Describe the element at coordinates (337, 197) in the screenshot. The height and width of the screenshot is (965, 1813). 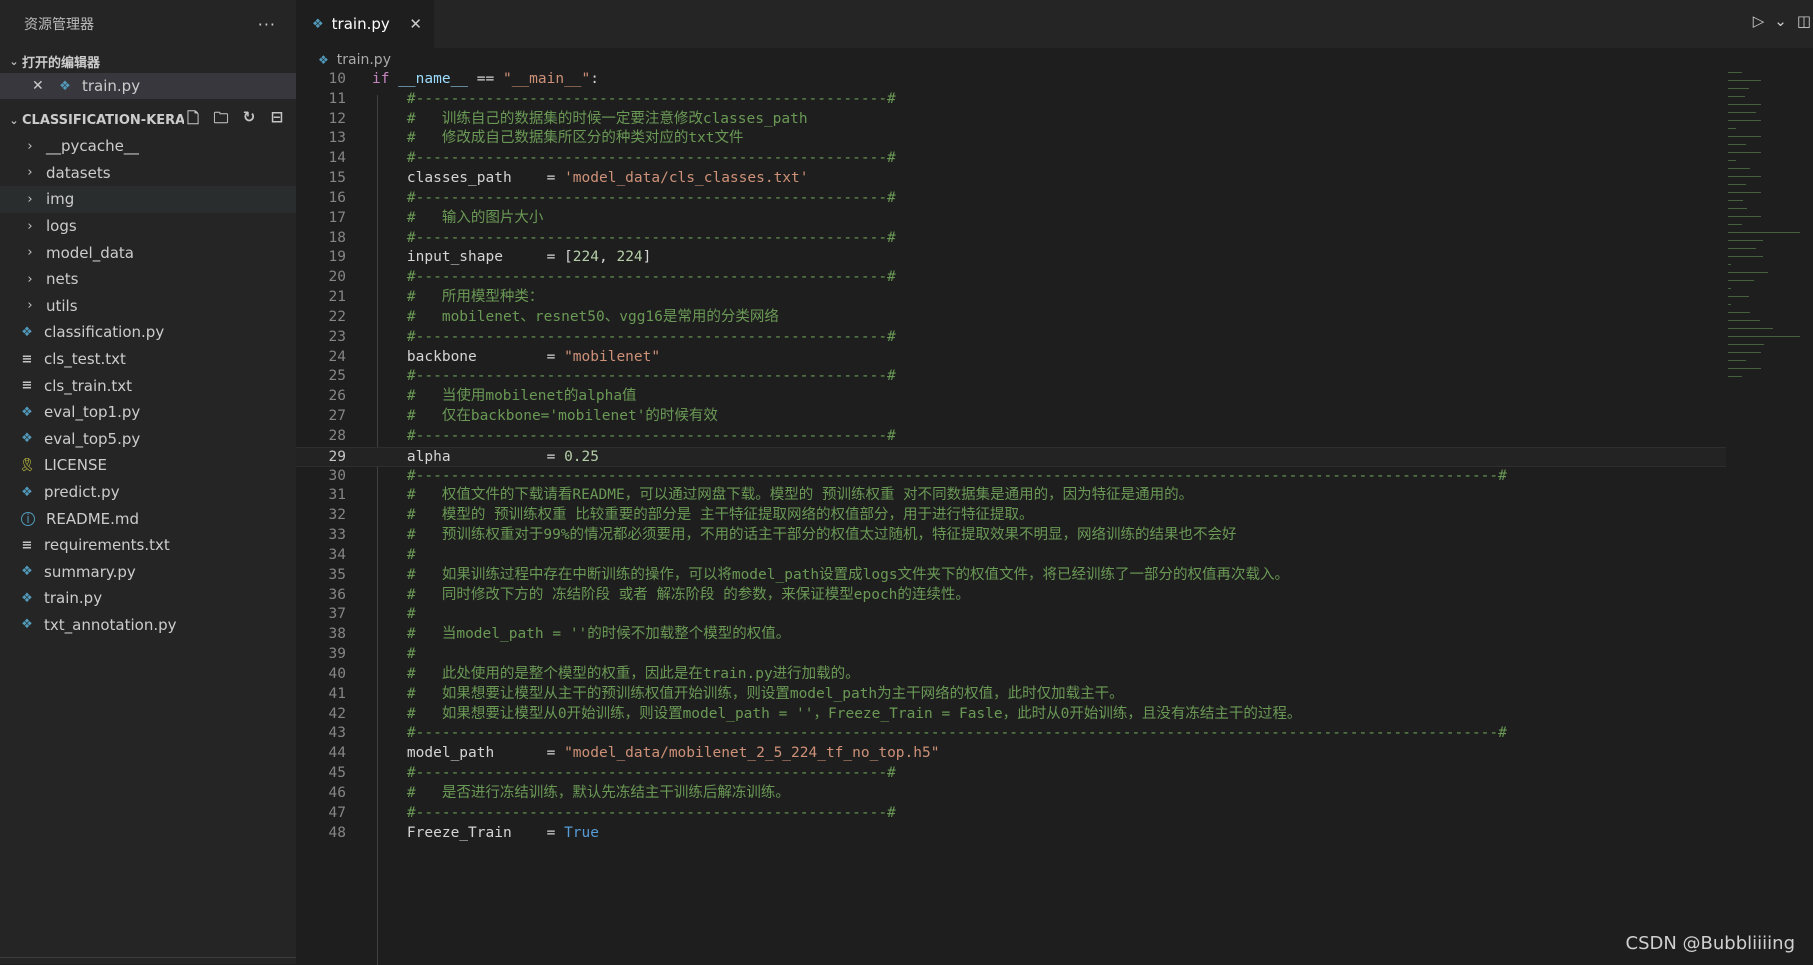
I see `line-number: 16` at that location.